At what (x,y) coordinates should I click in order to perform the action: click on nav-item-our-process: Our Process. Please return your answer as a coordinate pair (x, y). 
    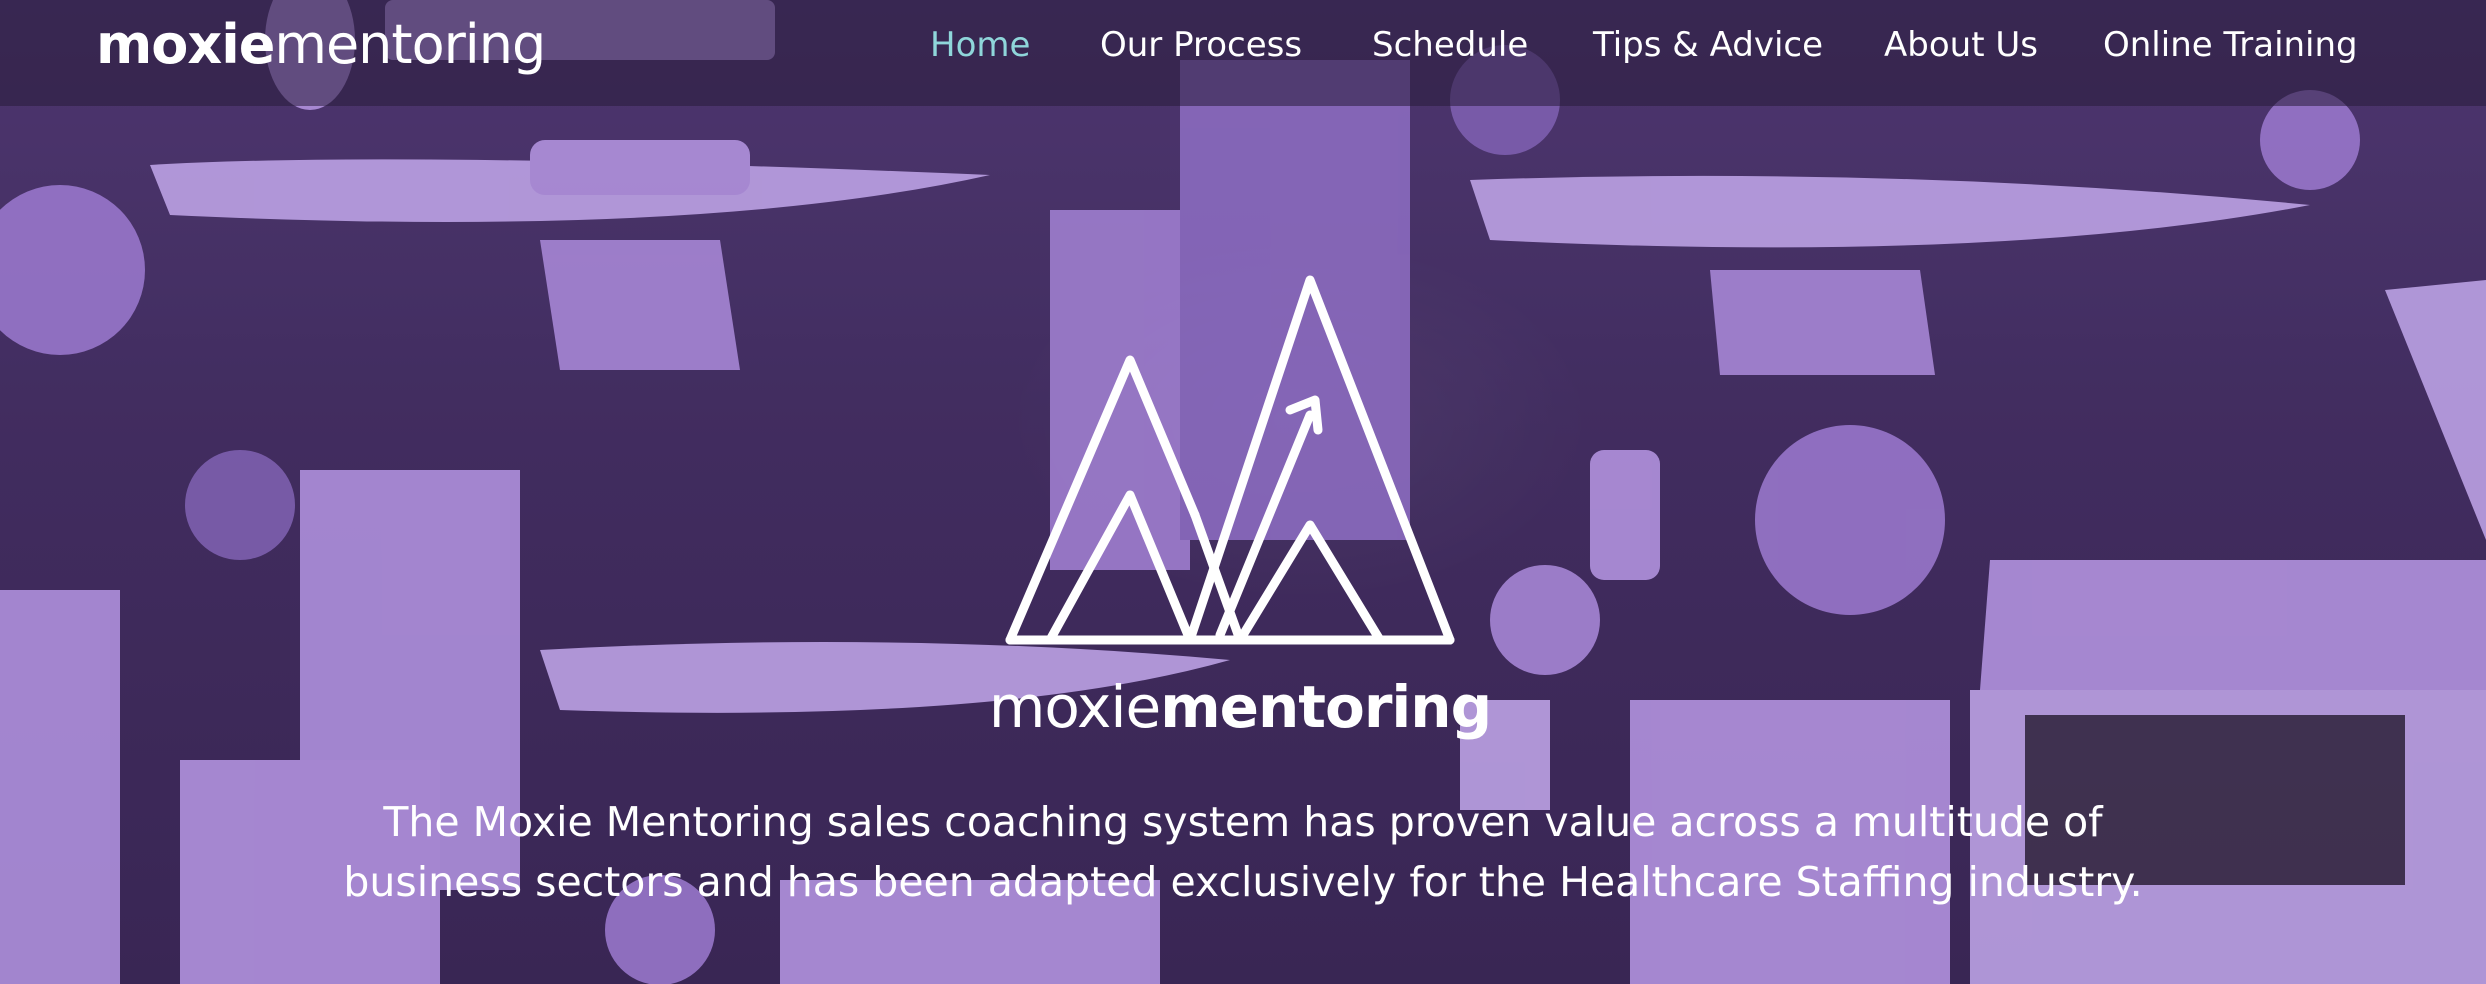
    Looking at the image, I should click on (1201, 45).